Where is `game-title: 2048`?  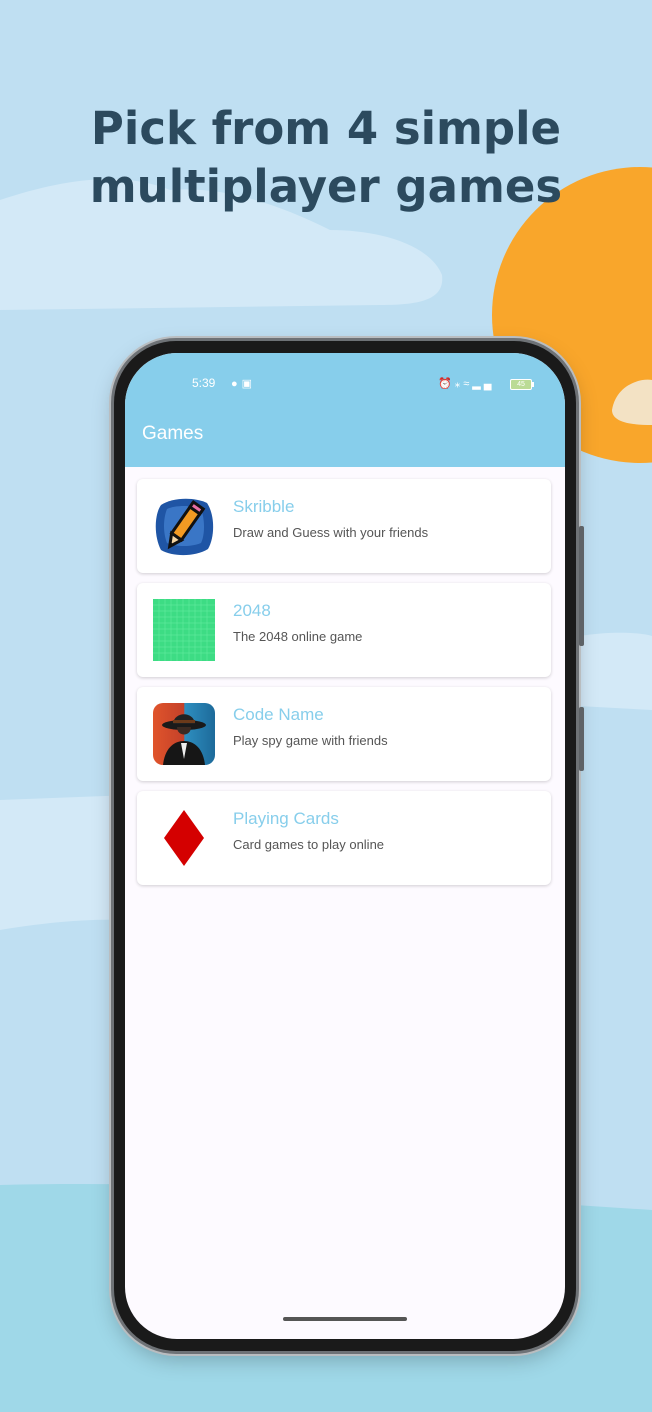
game-title: 2048 is located at coordinates (252, 610).